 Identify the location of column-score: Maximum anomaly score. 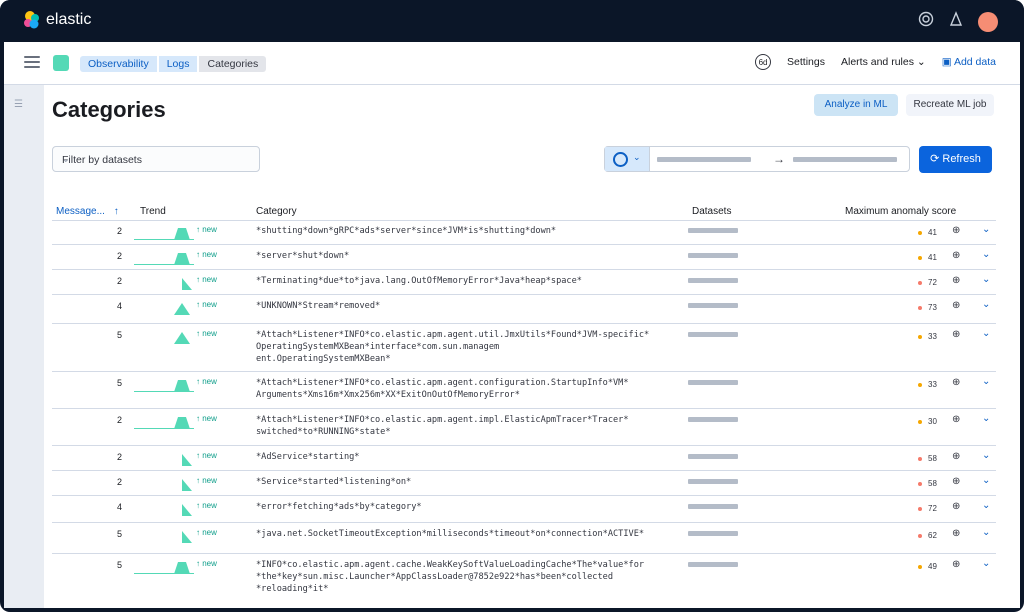
(901, 211).